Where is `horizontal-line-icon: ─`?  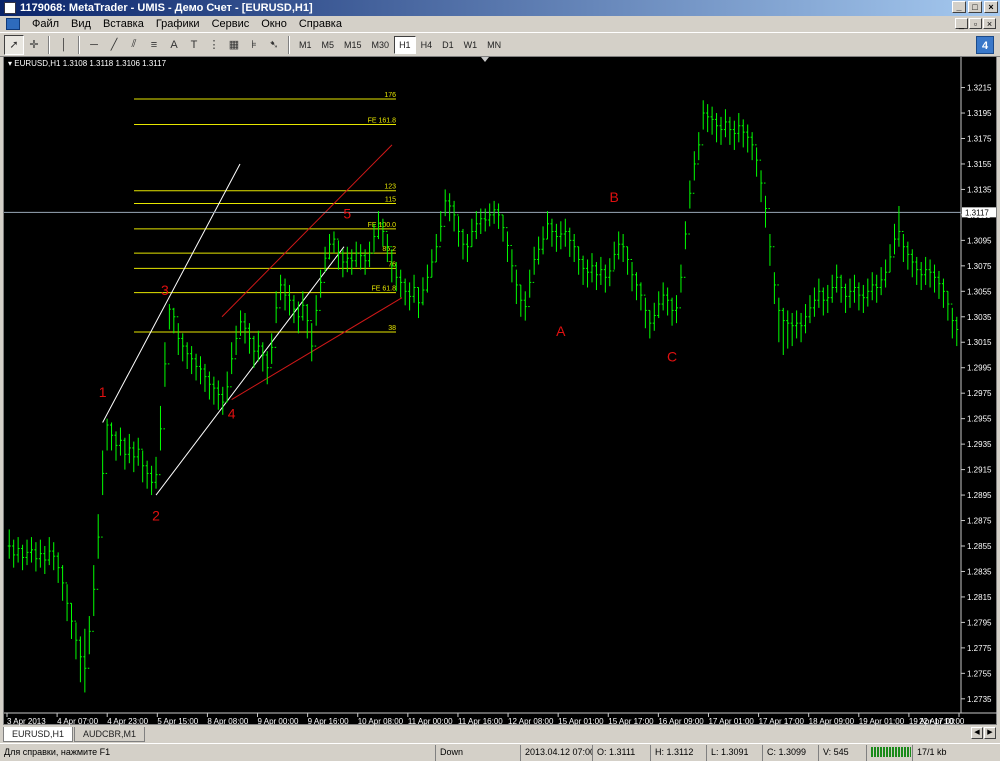
horizontal-line-icon: ─ is located at coordinates (94, 45).